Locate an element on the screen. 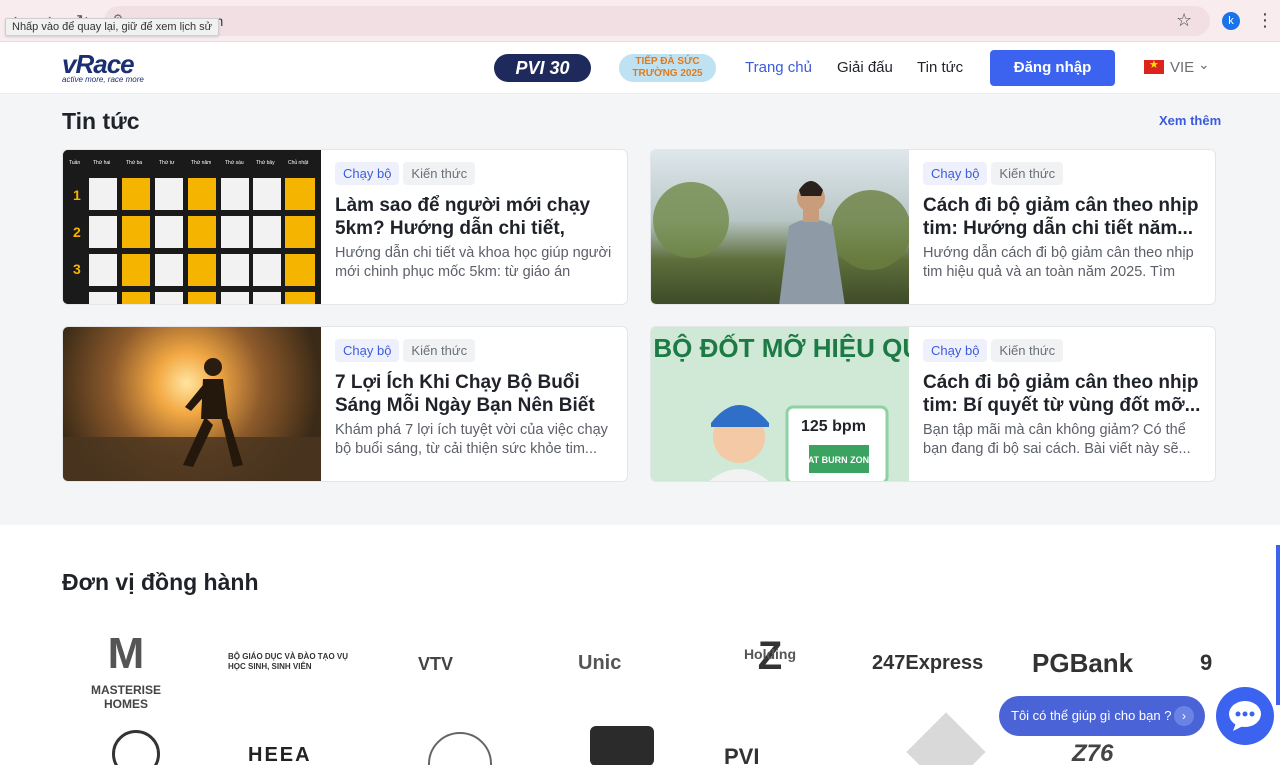 The width and height of the screenshot is (1280, 765). schedule-day: Thứ hai is located at coordinates (101, 163).